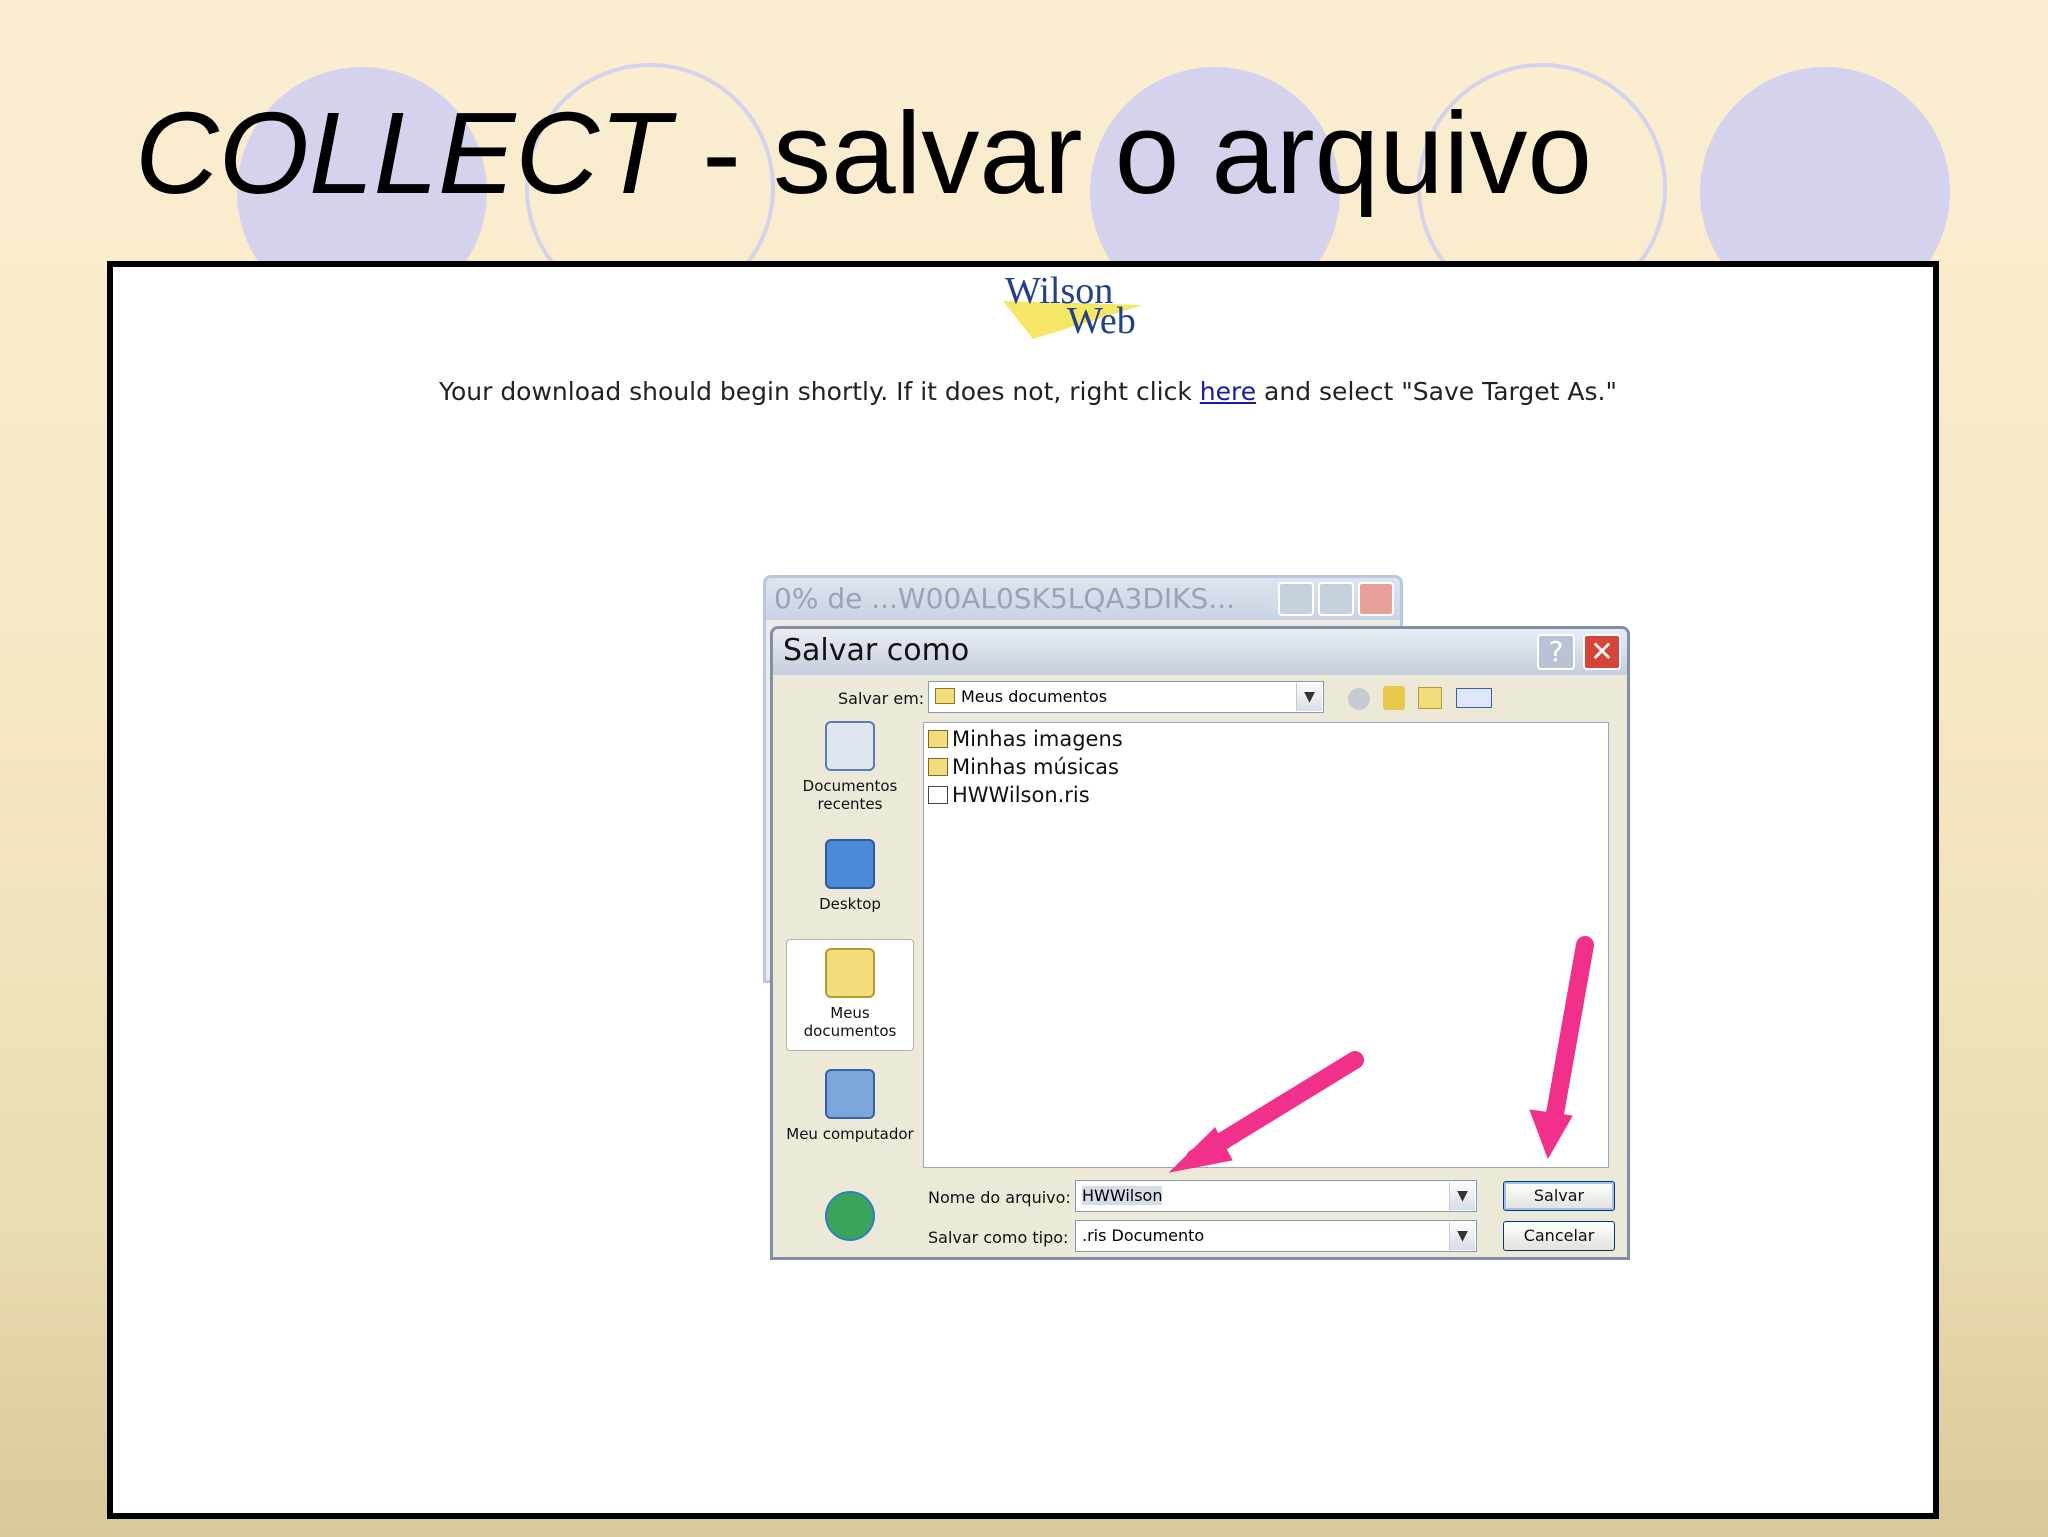 The image size is (2048, 1537). I want to click on place-my-documents: Meus documentos, so click(850, 995).